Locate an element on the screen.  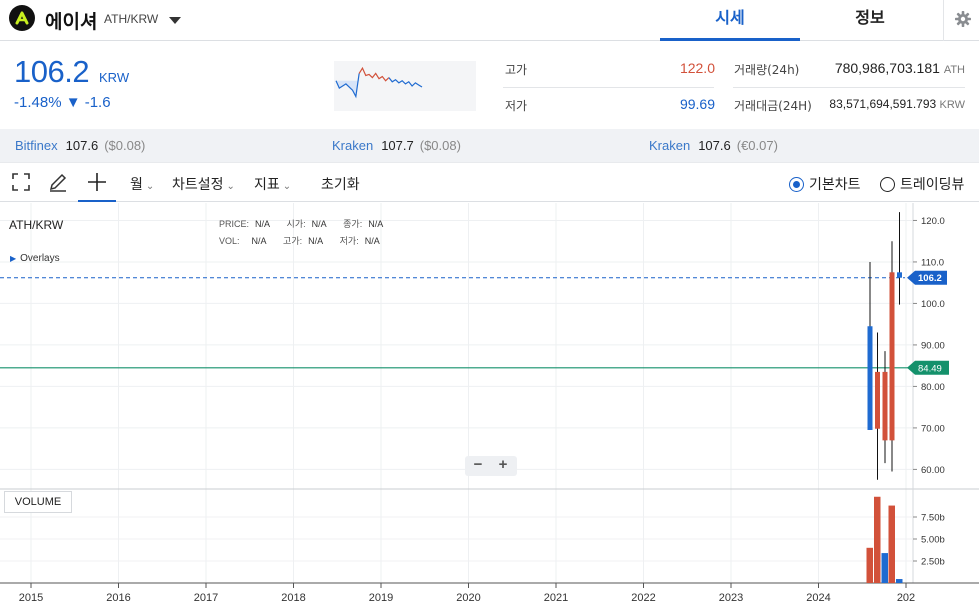
volume-tick-label: 5.00b is located at coordinates (933, 540).